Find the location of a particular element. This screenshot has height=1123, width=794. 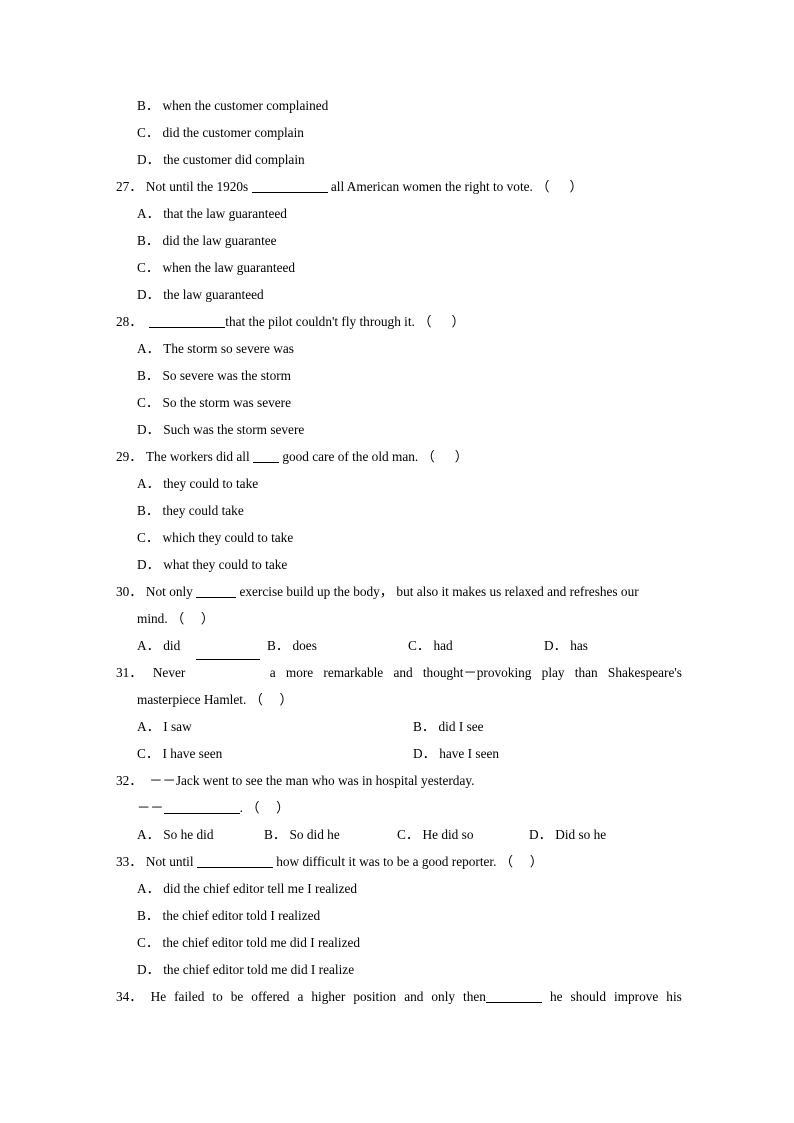

option-text: the law guaranteed is located at coordinates (213, 294).